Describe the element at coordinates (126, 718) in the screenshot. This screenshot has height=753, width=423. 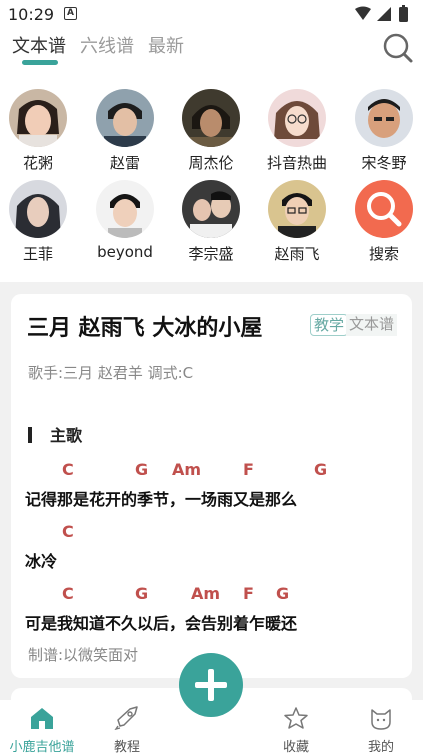
I see `rocket-icon` at that location.